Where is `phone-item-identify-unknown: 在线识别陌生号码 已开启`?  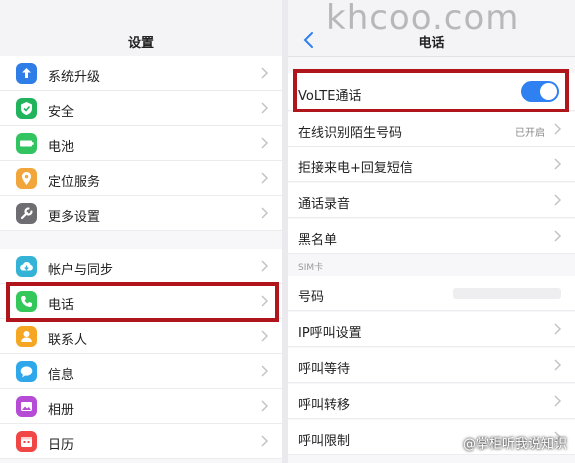 phone-item-identify-unknown: 在线识别陌生号码 已开启 is located at coordinates (431, 129).